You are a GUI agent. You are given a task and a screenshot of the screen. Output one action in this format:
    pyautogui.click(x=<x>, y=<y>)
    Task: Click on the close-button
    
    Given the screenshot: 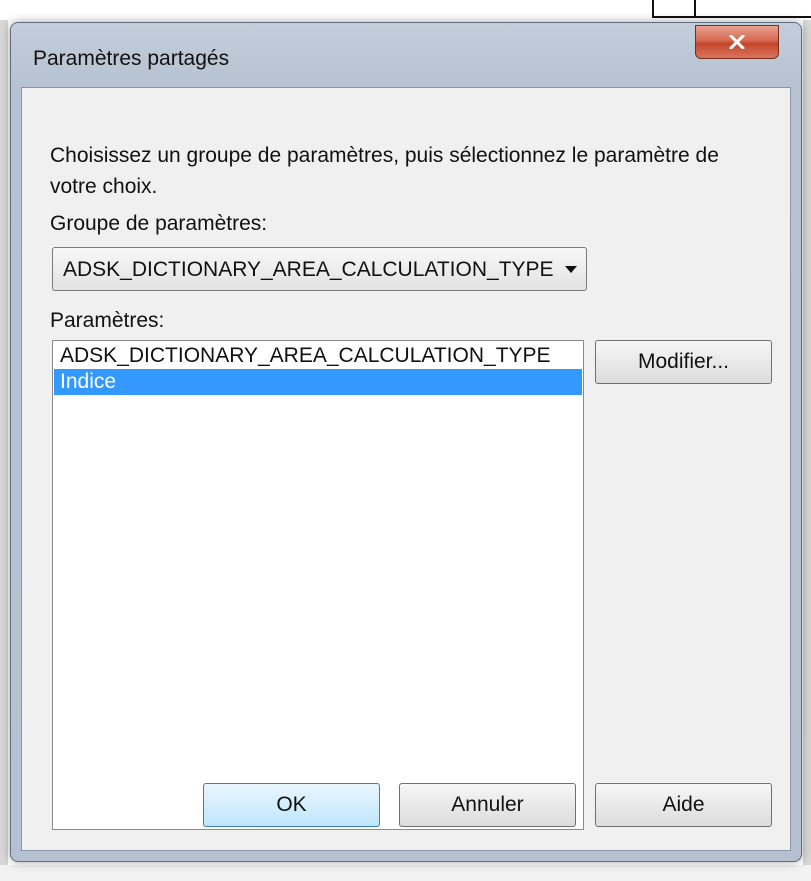 What is the action you would take?
    pyautogui.click(x=737, y=42)
    